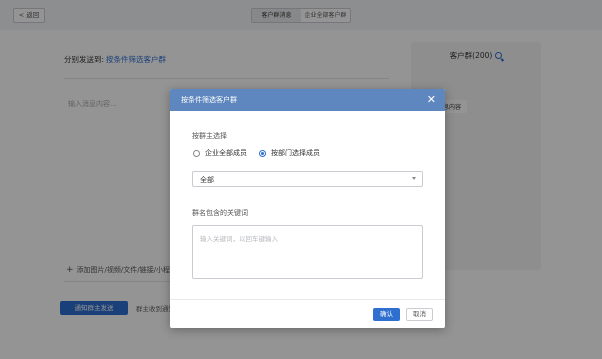  Describe the element at coordinates (419, 314) in the screenshot. I see `cancel-button: 取消` at that location.